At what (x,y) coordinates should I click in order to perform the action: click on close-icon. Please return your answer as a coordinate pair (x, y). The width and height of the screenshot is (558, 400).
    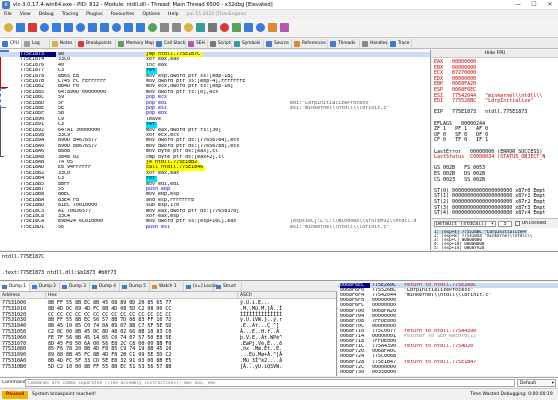
    Looking at the image, I should click on (32, 27).